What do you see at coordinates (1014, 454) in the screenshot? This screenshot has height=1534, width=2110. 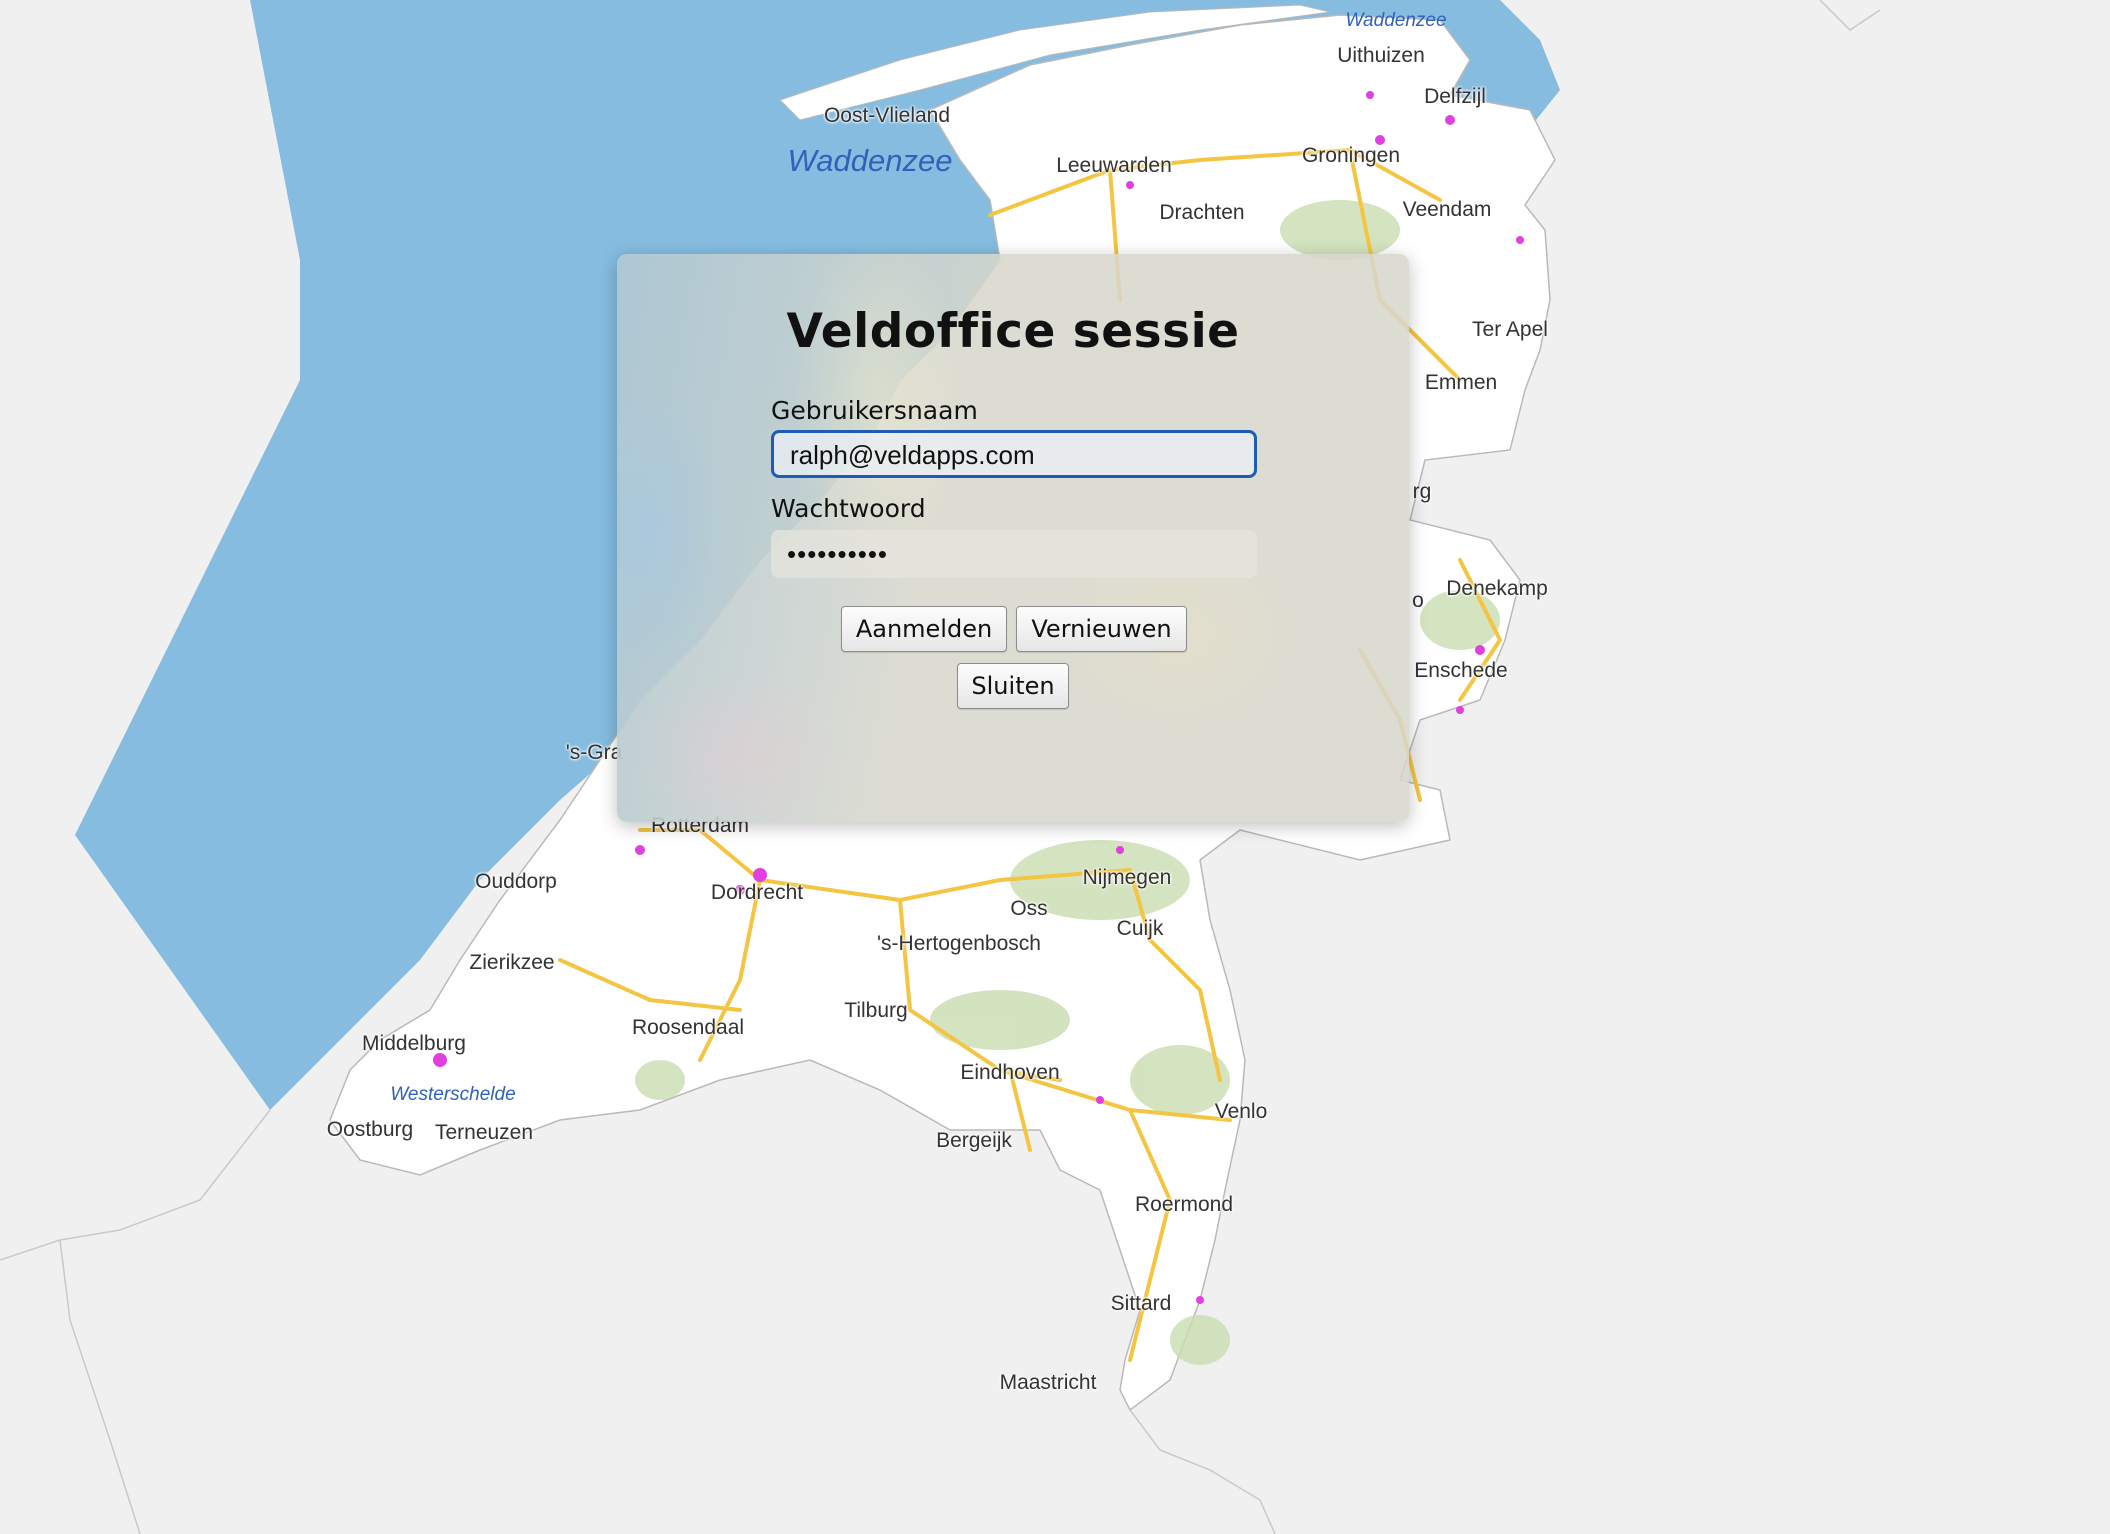 I see `username-input: ralph@veldapps.com` at bounding box center [1014, 454].